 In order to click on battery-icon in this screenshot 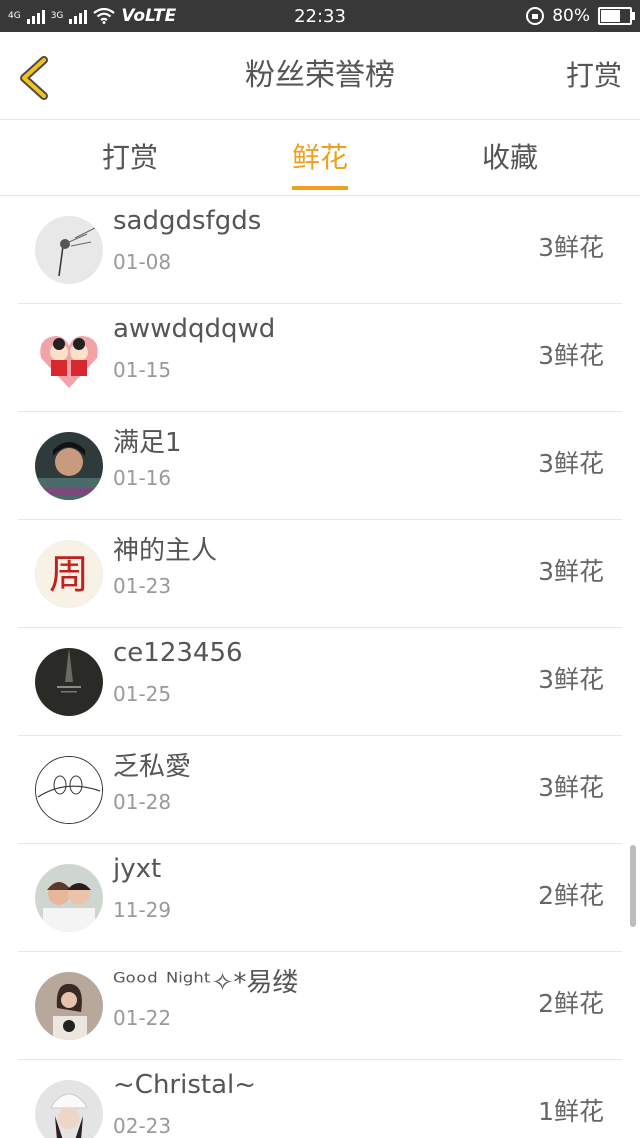, I will do `click(616, 16)`.